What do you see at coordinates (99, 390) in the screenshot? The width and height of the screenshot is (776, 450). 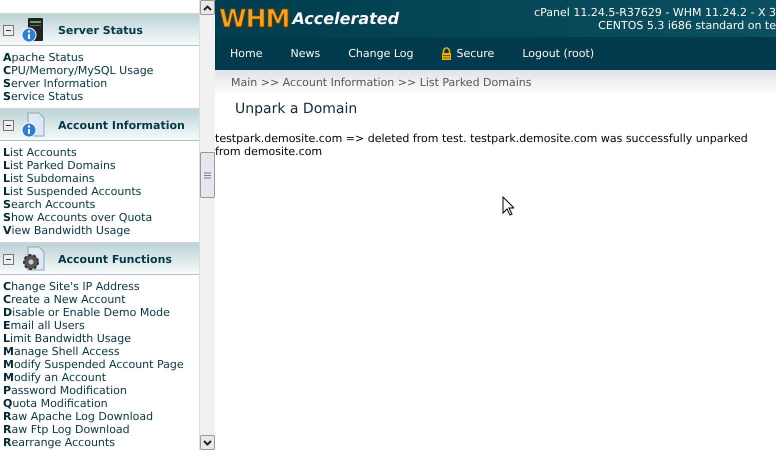 I see `sidebar-link: Password Modification` at bounding box center [99, 390].